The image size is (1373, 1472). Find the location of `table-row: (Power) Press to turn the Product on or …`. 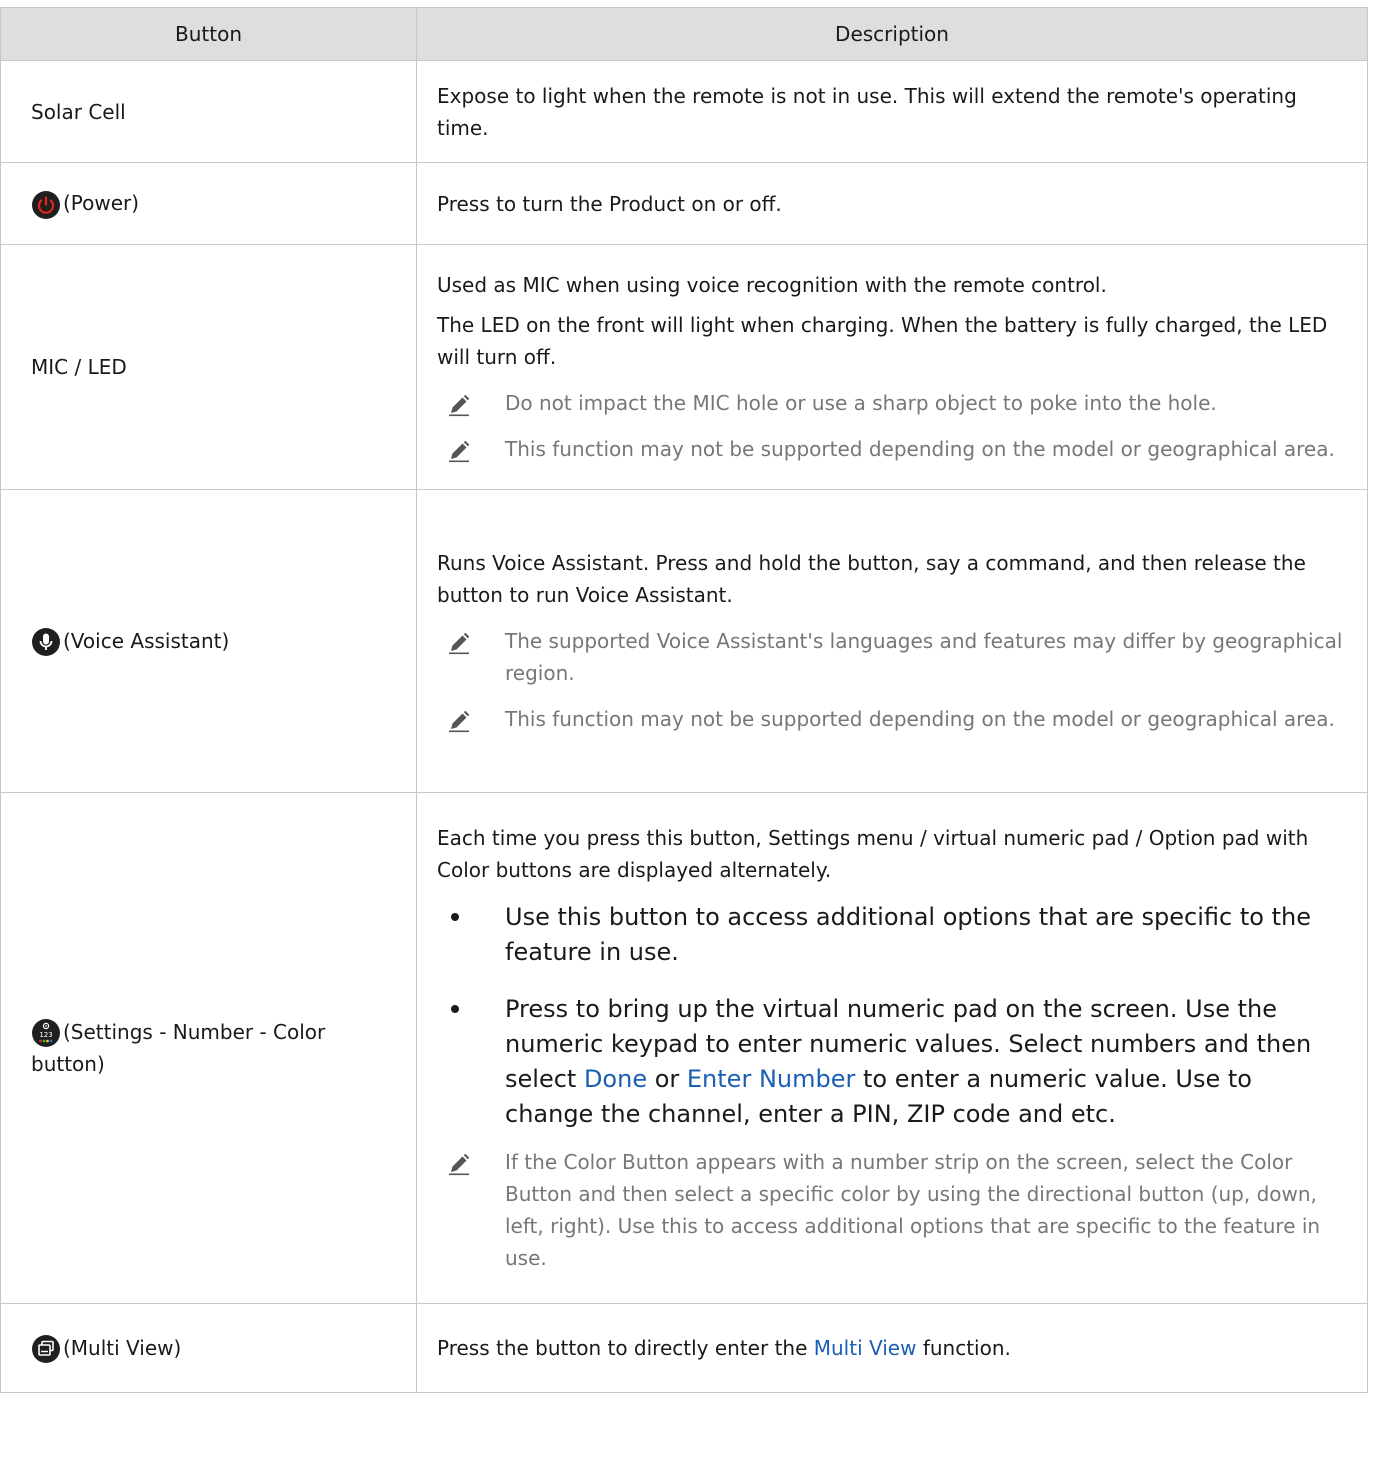

table-row: (Power) Press to turn the Product on or … is located at coordinates (684, 203).